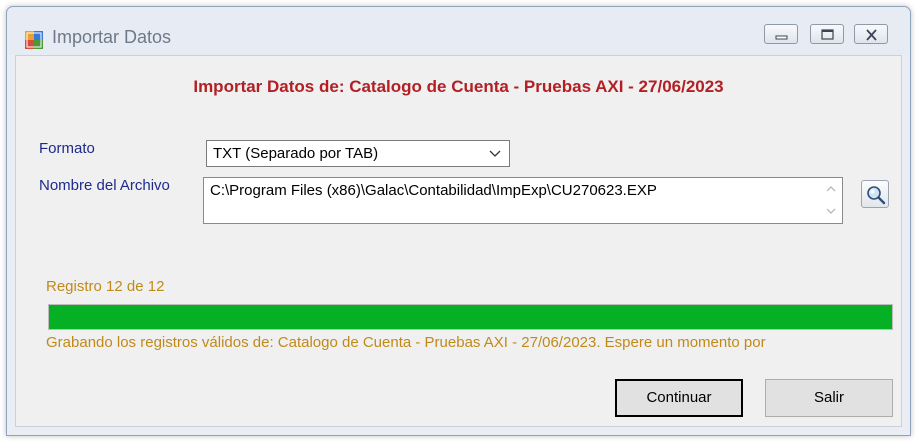 The width and height of the screenshot is (919, 445). Describe the element at coordinates (105, 286) in the screenshot. I see `record-counter: Registro 12 de 12` at that location.